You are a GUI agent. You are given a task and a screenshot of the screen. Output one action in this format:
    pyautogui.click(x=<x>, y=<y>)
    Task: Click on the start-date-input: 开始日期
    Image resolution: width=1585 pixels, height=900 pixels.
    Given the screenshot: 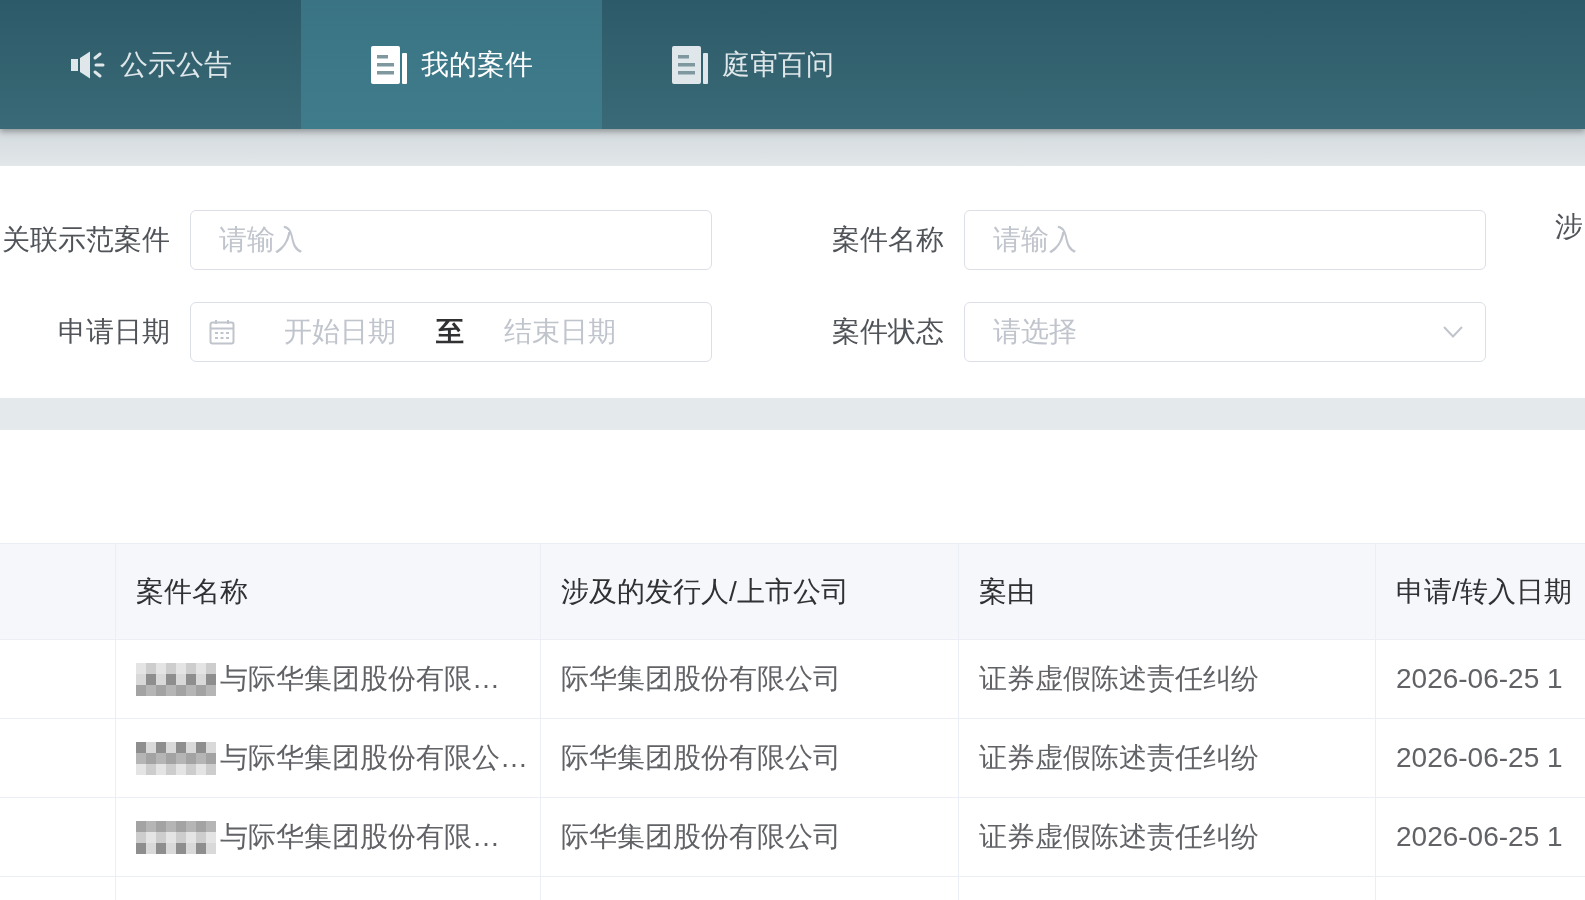 What is the action you would take?
    pyautogui.click(x=340, y=332)
    